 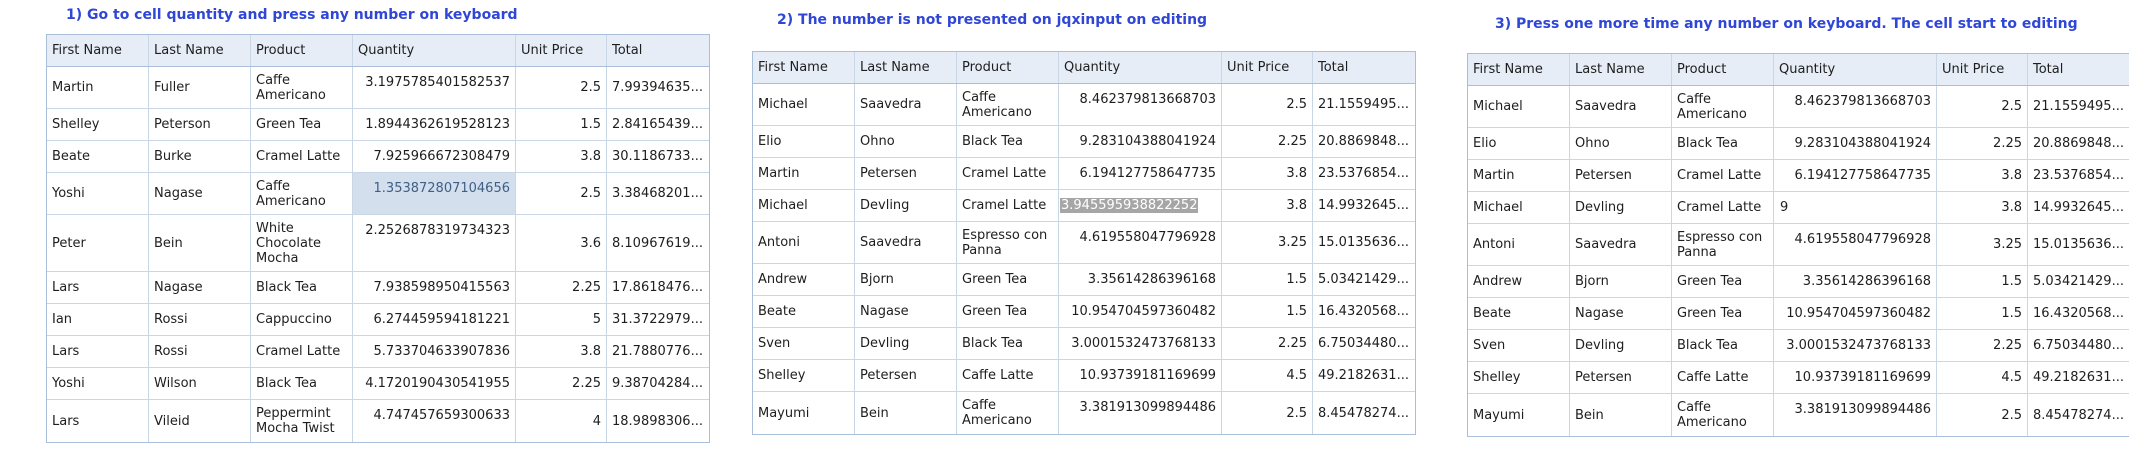 I want to click on cell-quantity: 5.733704633907836, so click(x=434, y=351).